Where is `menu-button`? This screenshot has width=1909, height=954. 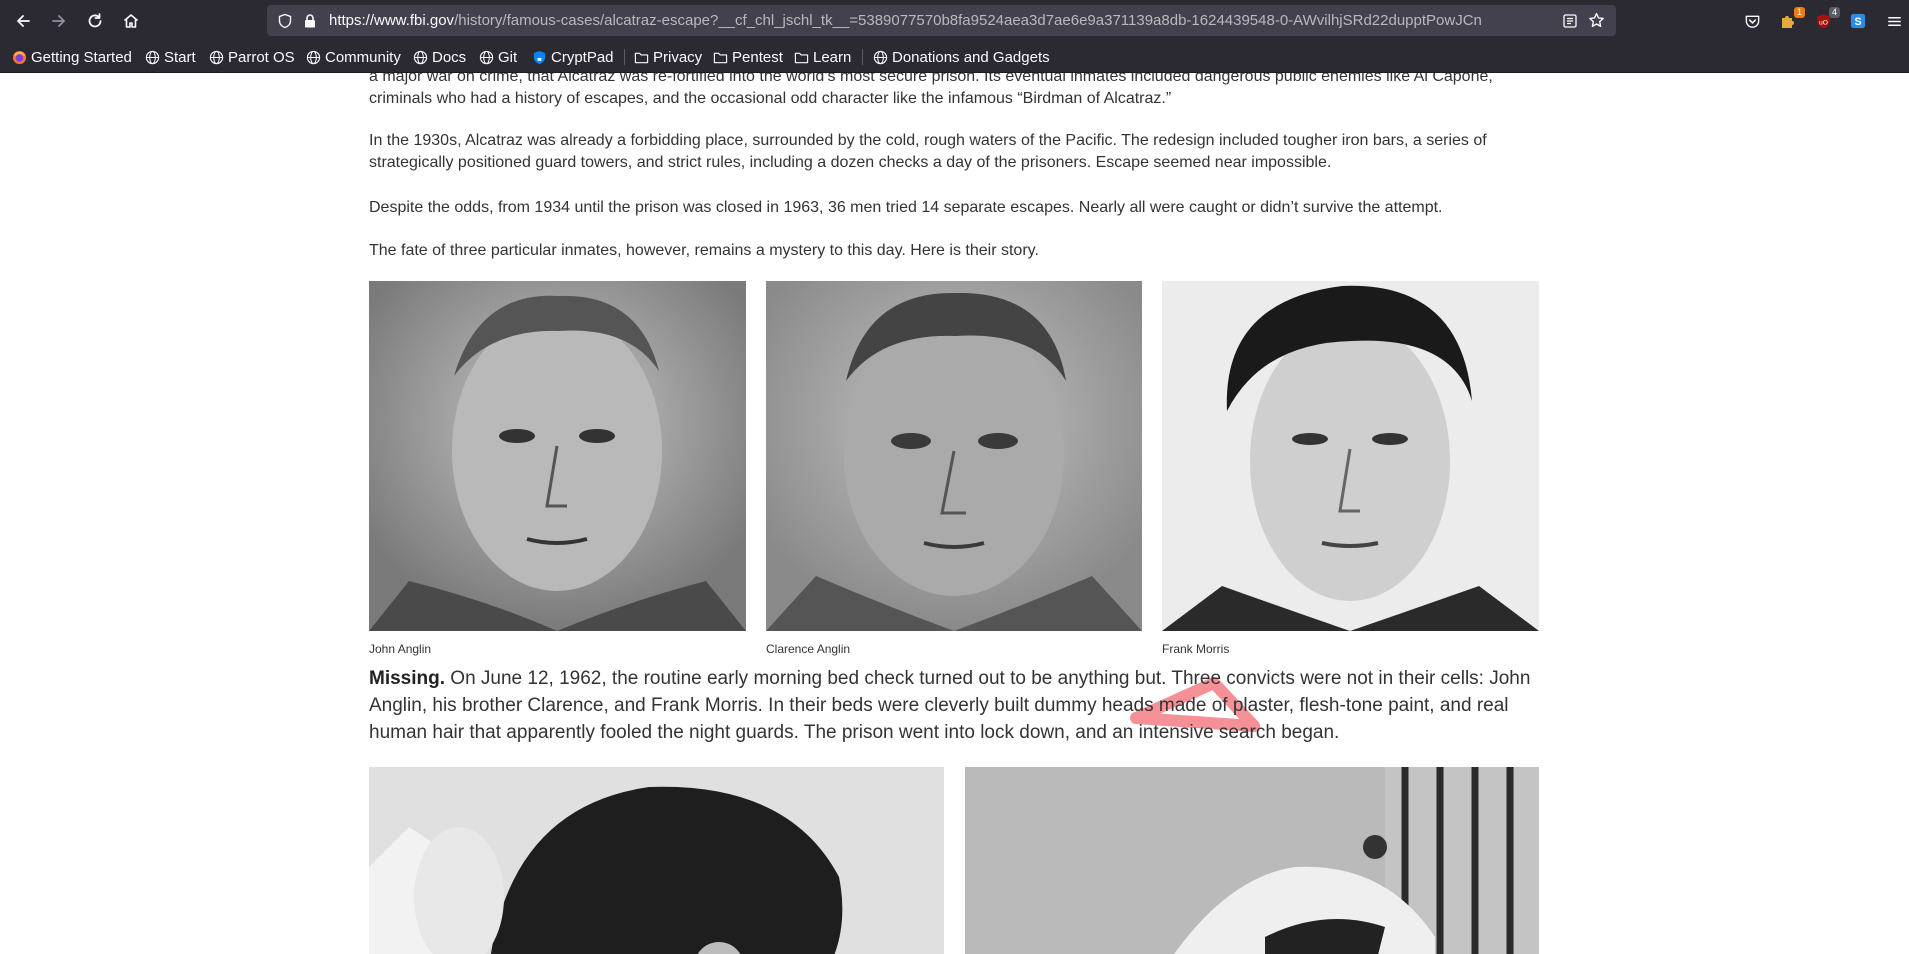
menu-button is located at coordinates (1894, 21).